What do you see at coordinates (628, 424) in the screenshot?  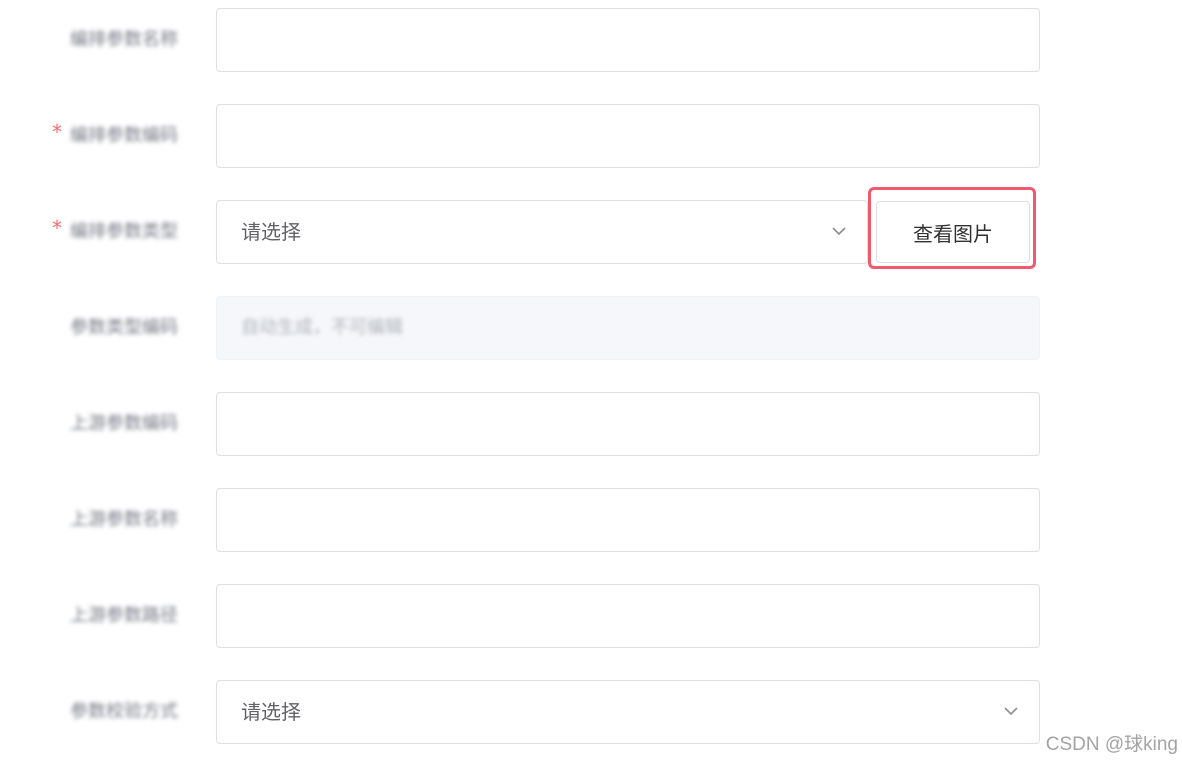 I see `upstream-param-code-input` at bounding box center [628, 424].